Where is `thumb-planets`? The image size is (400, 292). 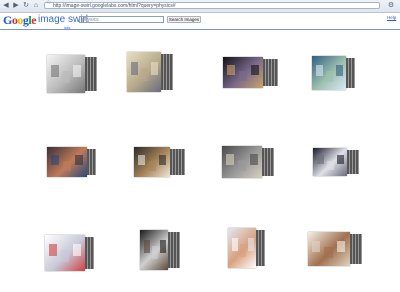 thumb-planets is located at coordinates (250, 72).